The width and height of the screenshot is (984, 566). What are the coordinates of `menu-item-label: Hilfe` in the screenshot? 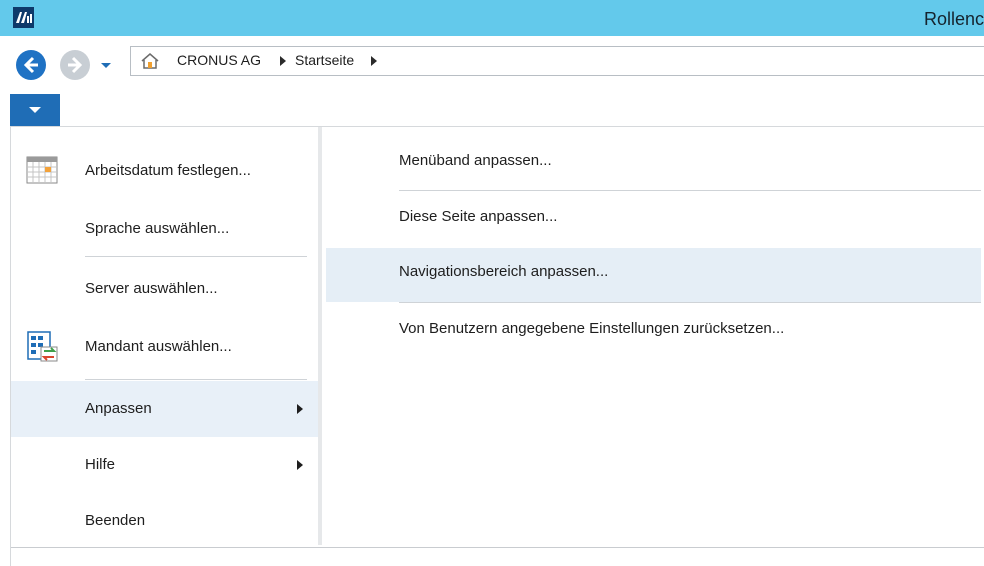 It's located at (100, 464).